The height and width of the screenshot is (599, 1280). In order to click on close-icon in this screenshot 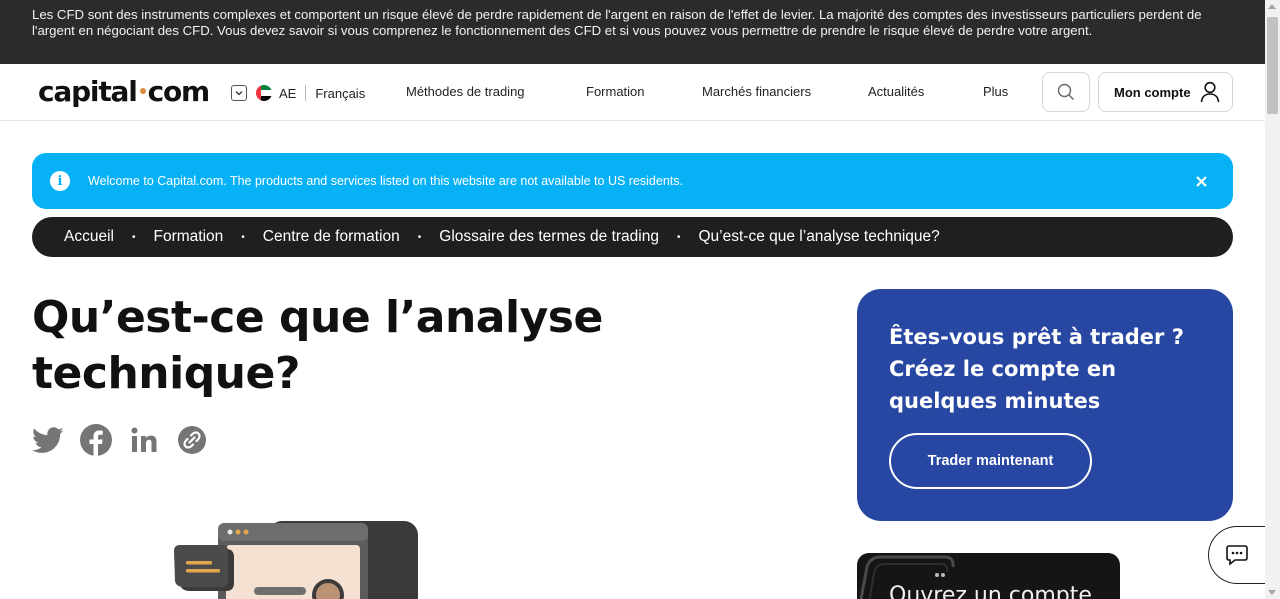, I will do `click(1201, 181)`.